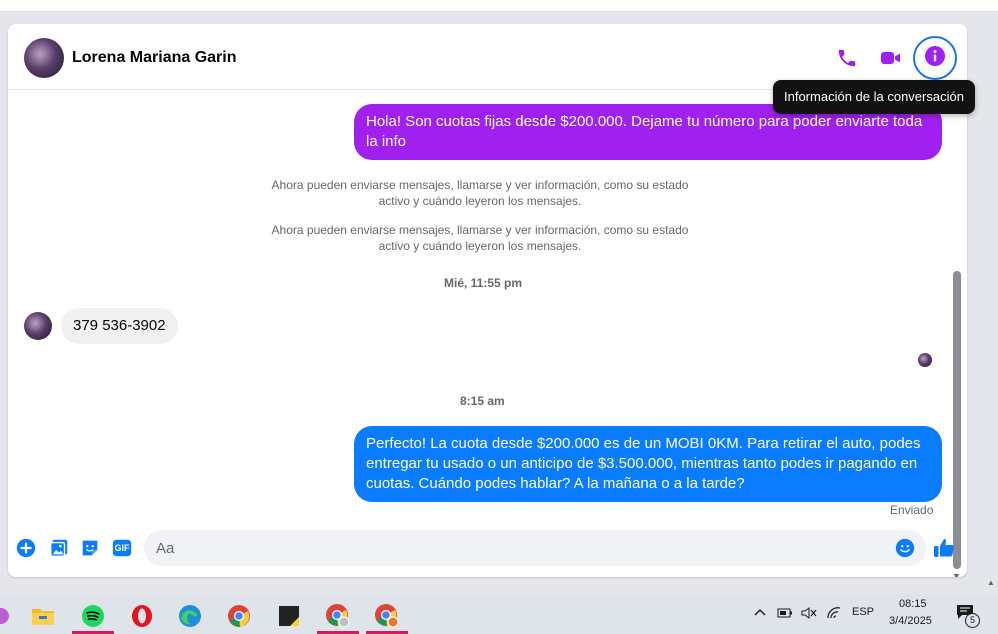  What do you see at coordinates (991, 582) in the screenshot?
I see `page-scroll-arrow-icon: ▲` at bounding box center [991, 582].